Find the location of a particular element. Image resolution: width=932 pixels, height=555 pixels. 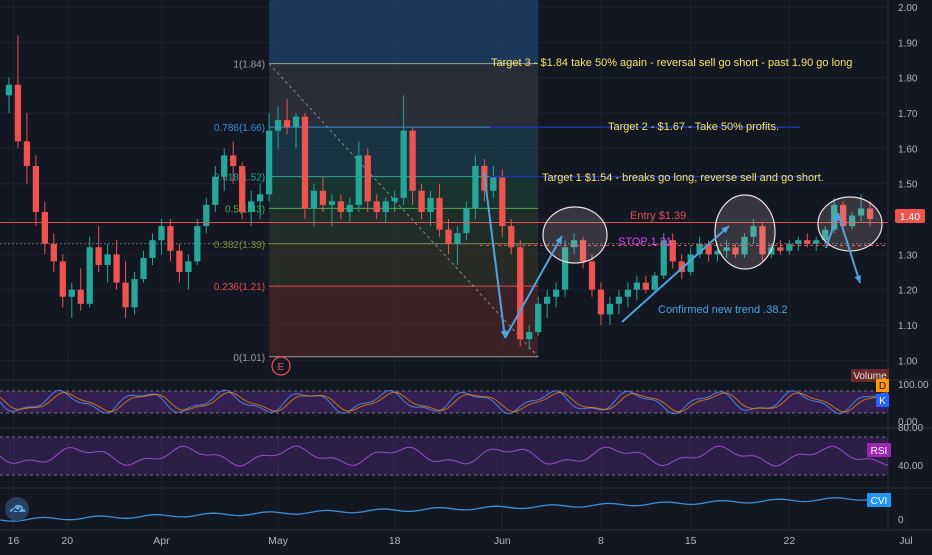

tradingview-cloud-icon is located at coordinates (17, 509).